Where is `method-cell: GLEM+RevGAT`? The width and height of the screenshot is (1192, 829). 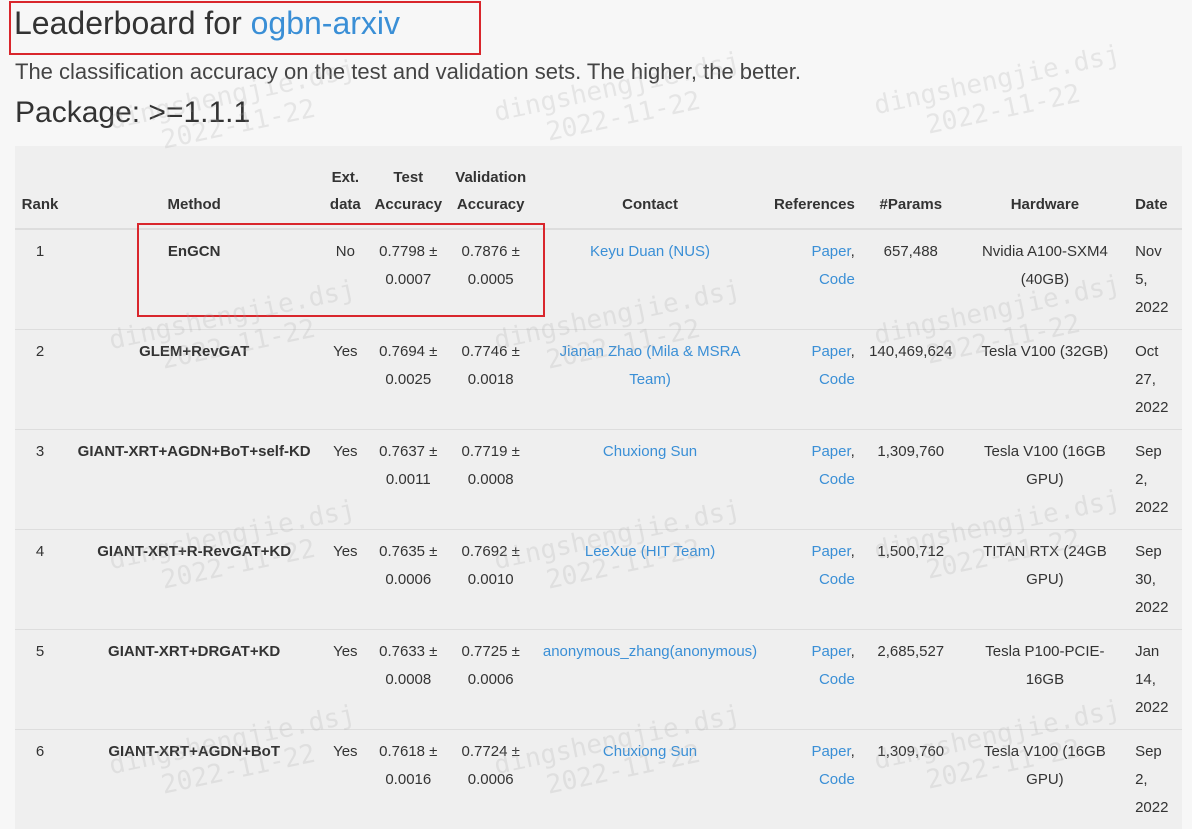
method-cell: GLEM+RevGAT is located at coordinates (194, 378).